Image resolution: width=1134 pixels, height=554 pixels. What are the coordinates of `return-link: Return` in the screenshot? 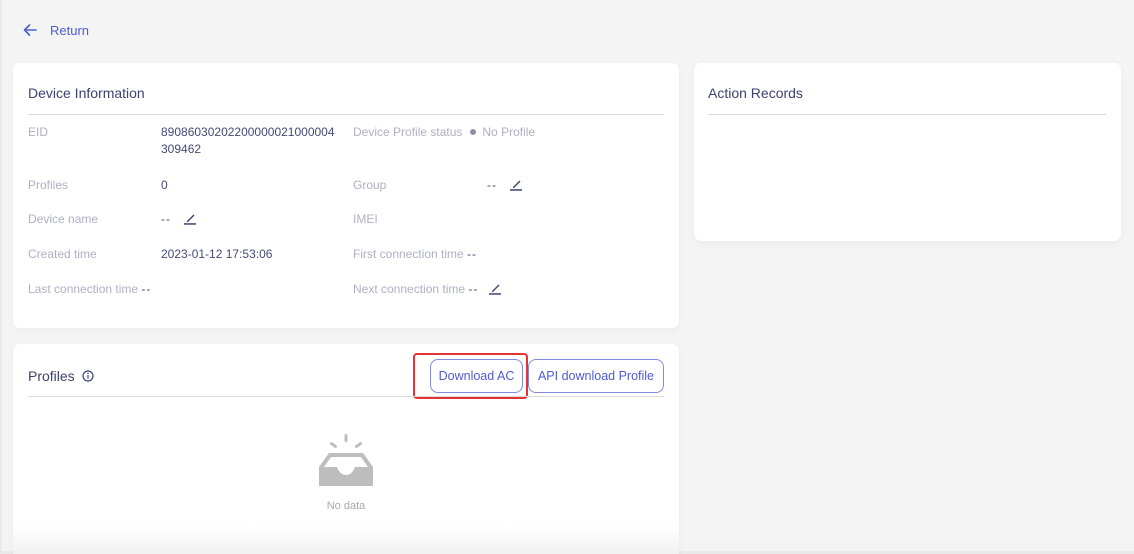 It's located at (55, 30).